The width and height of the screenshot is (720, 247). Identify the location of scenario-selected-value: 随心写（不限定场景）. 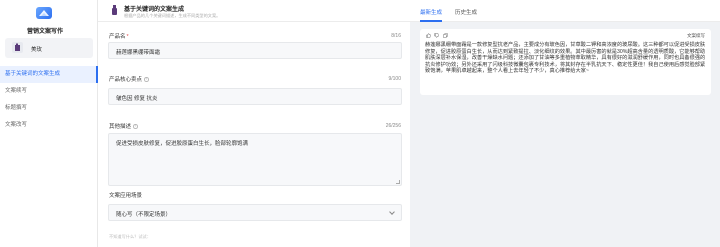
(144, 215).